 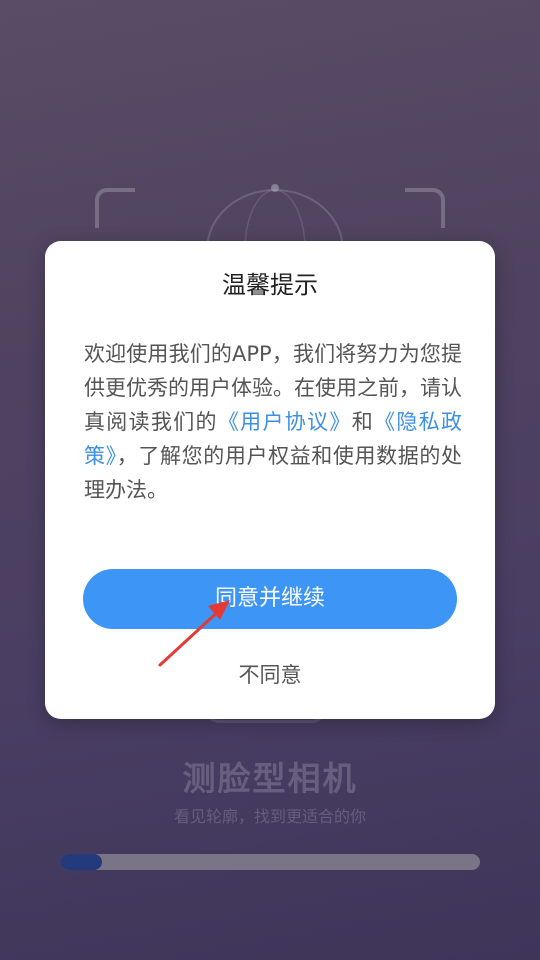 I want to click on dialog-body-text-2: 和, so click(x=363, y=422).